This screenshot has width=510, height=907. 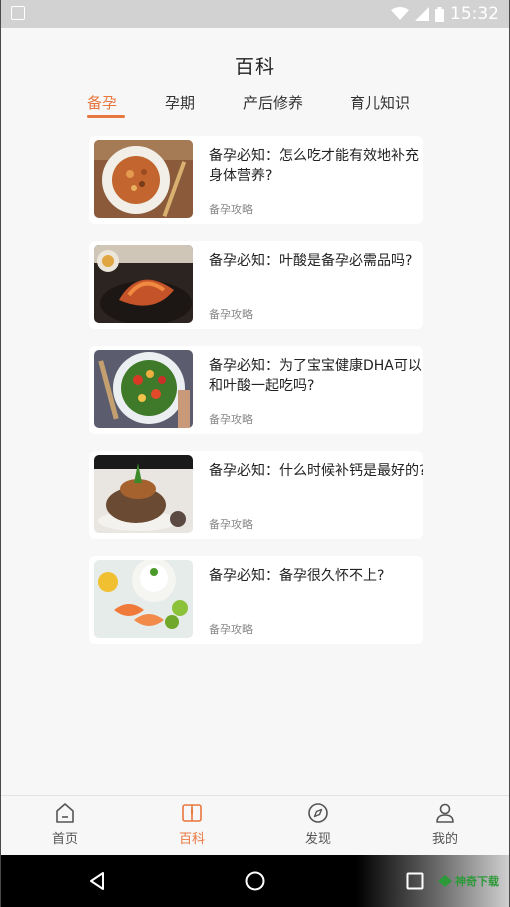 I want to click on home-circle-icon, so click(x=255, y=881).